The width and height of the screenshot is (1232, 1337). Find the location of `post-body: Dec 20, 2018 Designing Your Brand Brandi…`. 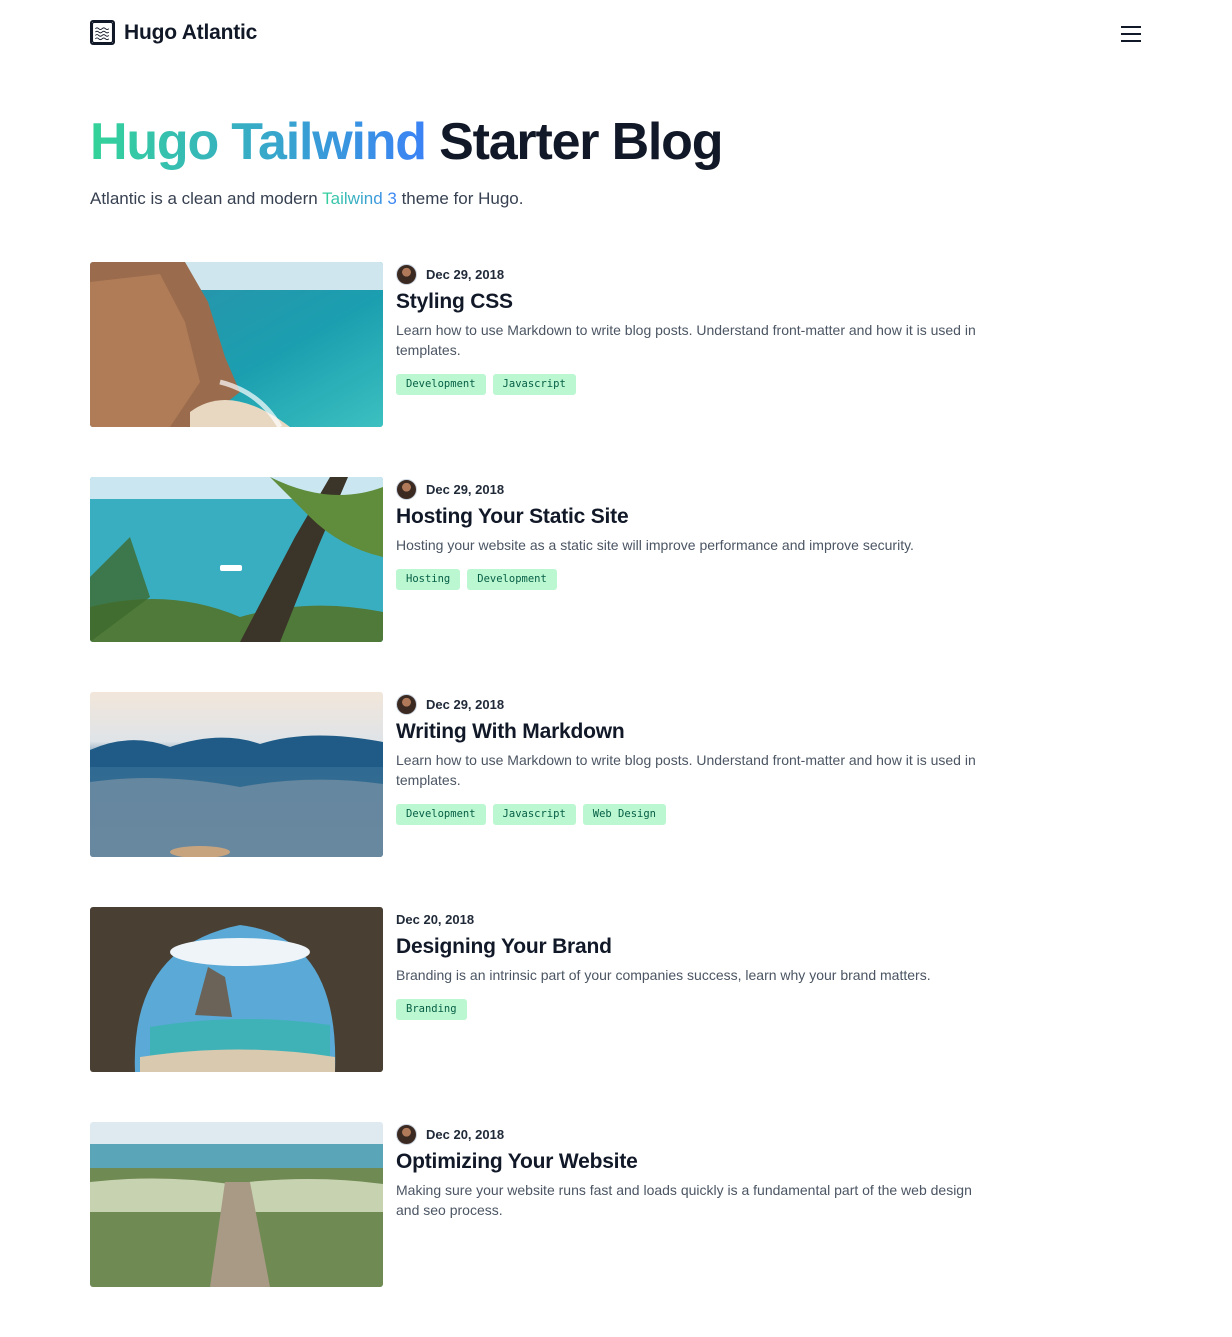

post-body: Dec 20, 2018 Designing Your Brand Brandi… is located at coordinates (691, 963).